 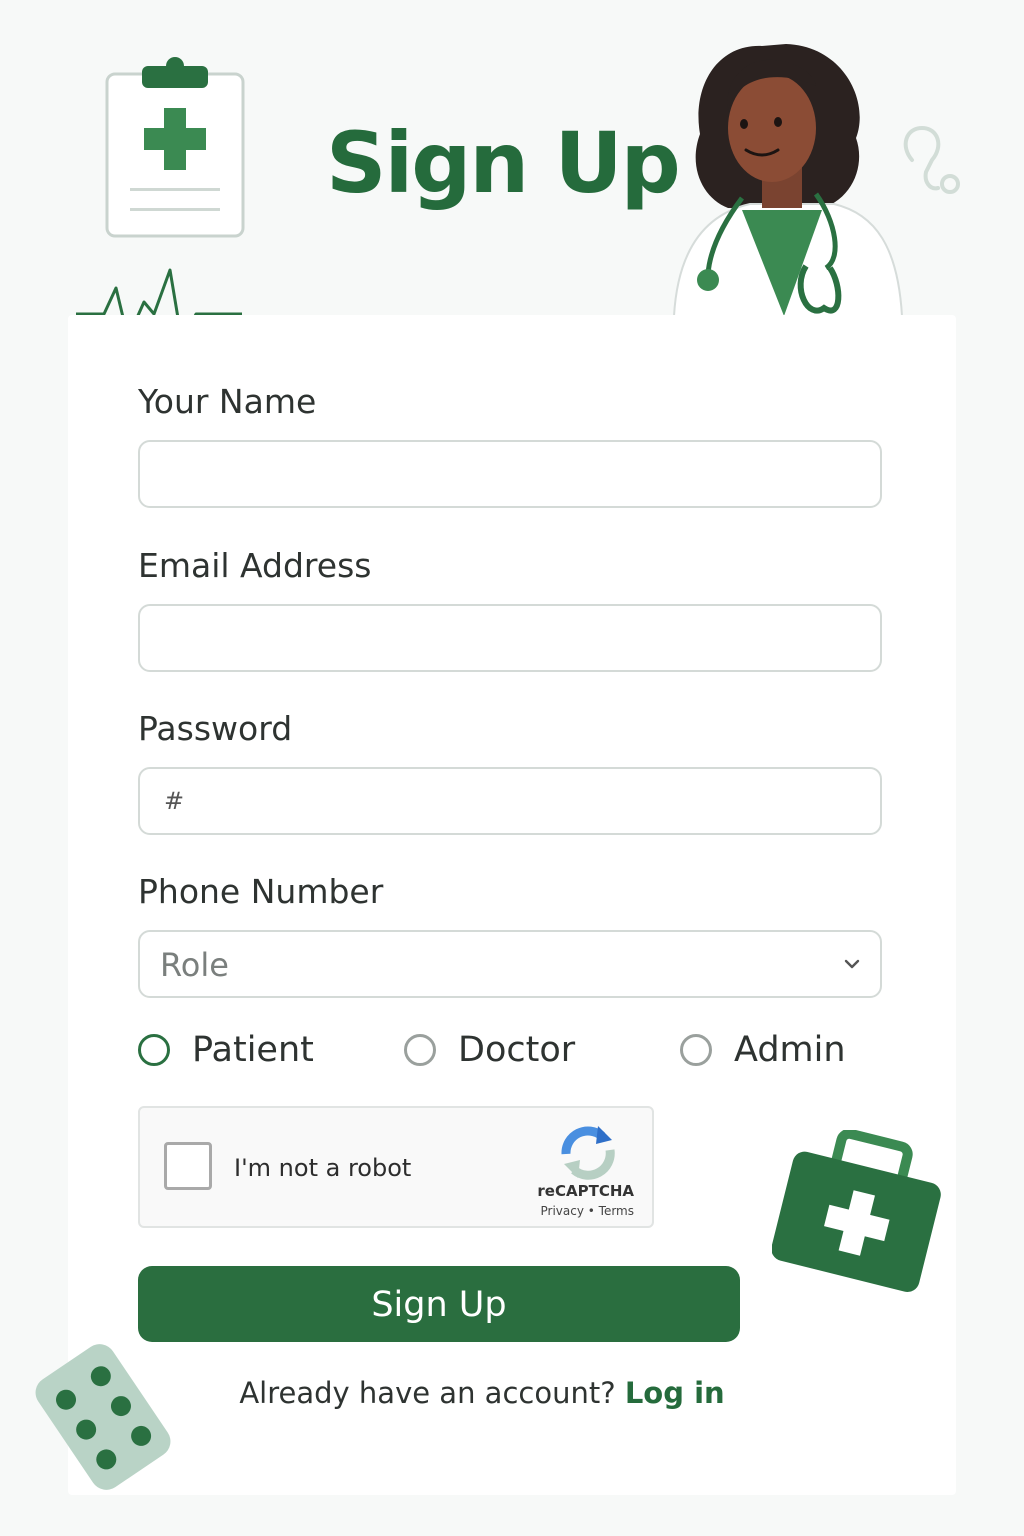 What do you see at coordinates (790, 1050) in the screenshot?
I see `radio-label-admin: Admin` at bounding box center [790, 1050].